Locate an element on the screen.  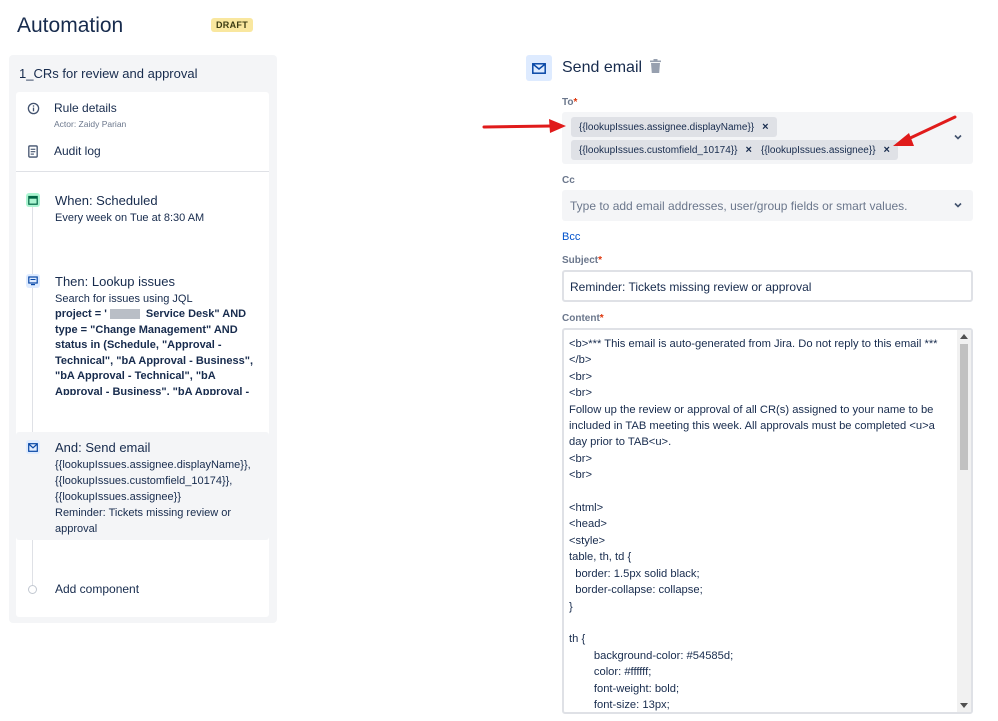
divider is located at coordinates (142, 171).